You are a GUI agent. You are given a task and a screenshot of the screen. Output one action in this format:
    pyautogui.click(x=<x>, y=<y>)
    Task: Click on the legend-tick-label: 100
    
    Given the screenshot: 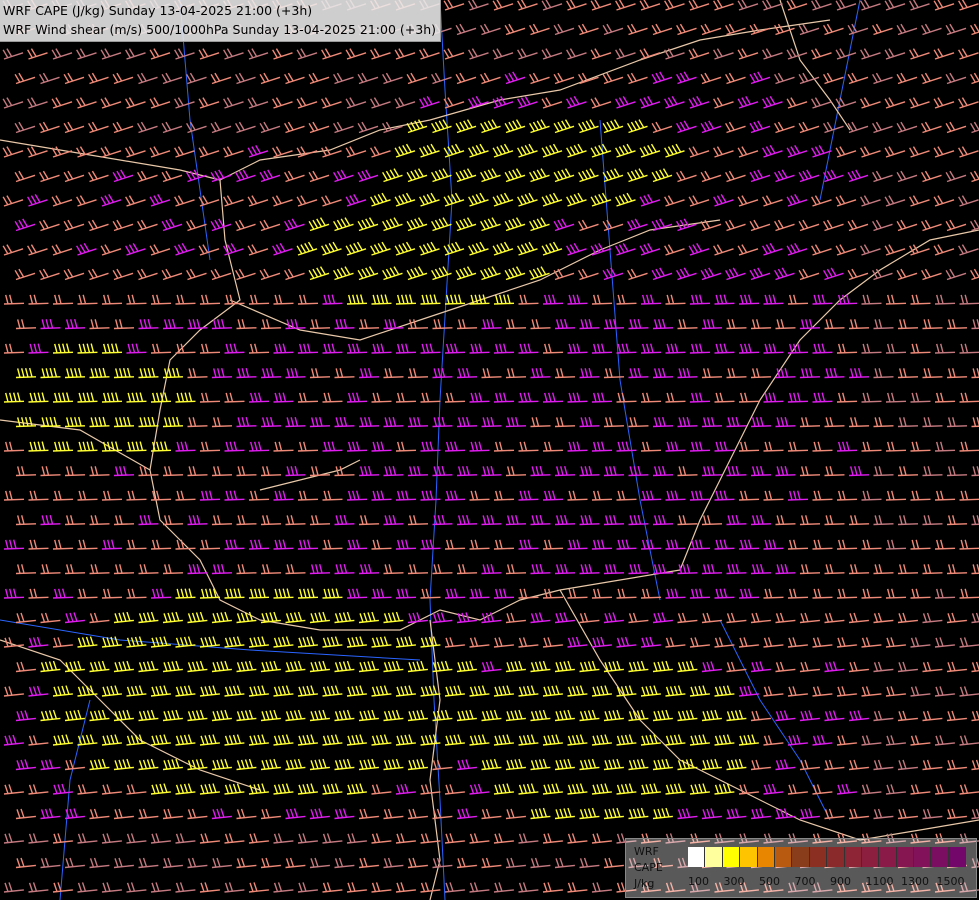 What is the action you would take?
    pyautogui.click(x=698, y=881)
    